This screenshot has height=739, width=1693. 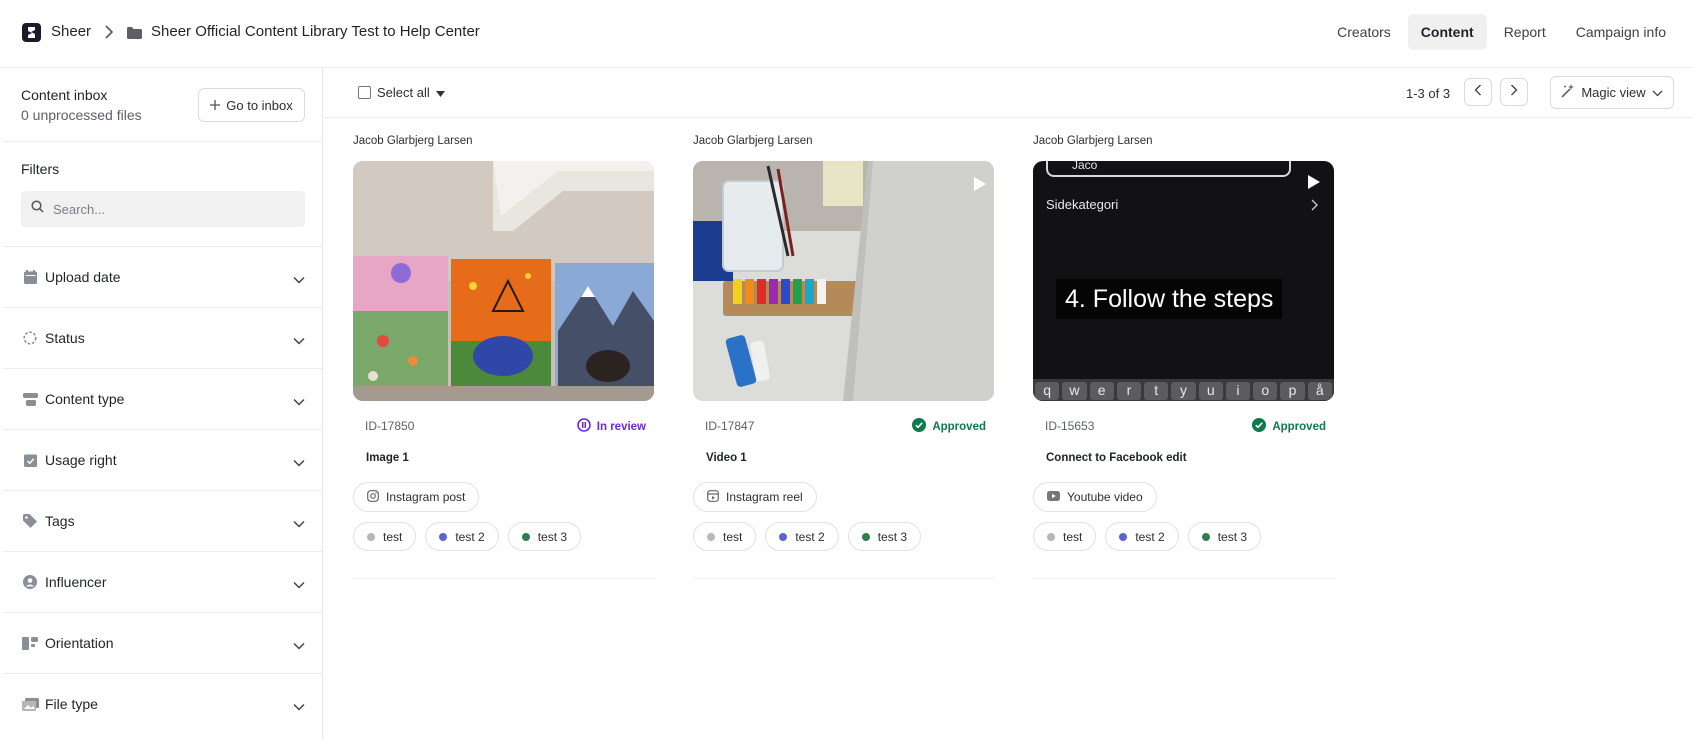 I want to click on previous-page-button, so click(x=1478, y=92).